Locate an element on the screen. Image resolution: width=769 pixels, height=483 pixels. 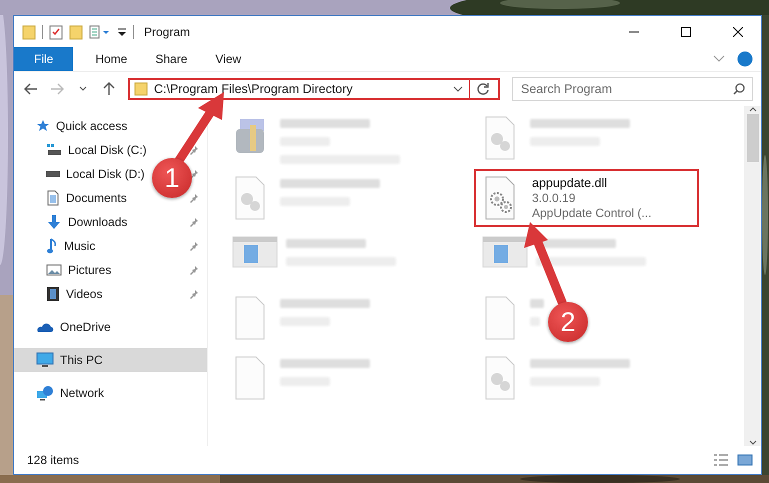
sidebar-item: Network is located at coordinates (70, 393).